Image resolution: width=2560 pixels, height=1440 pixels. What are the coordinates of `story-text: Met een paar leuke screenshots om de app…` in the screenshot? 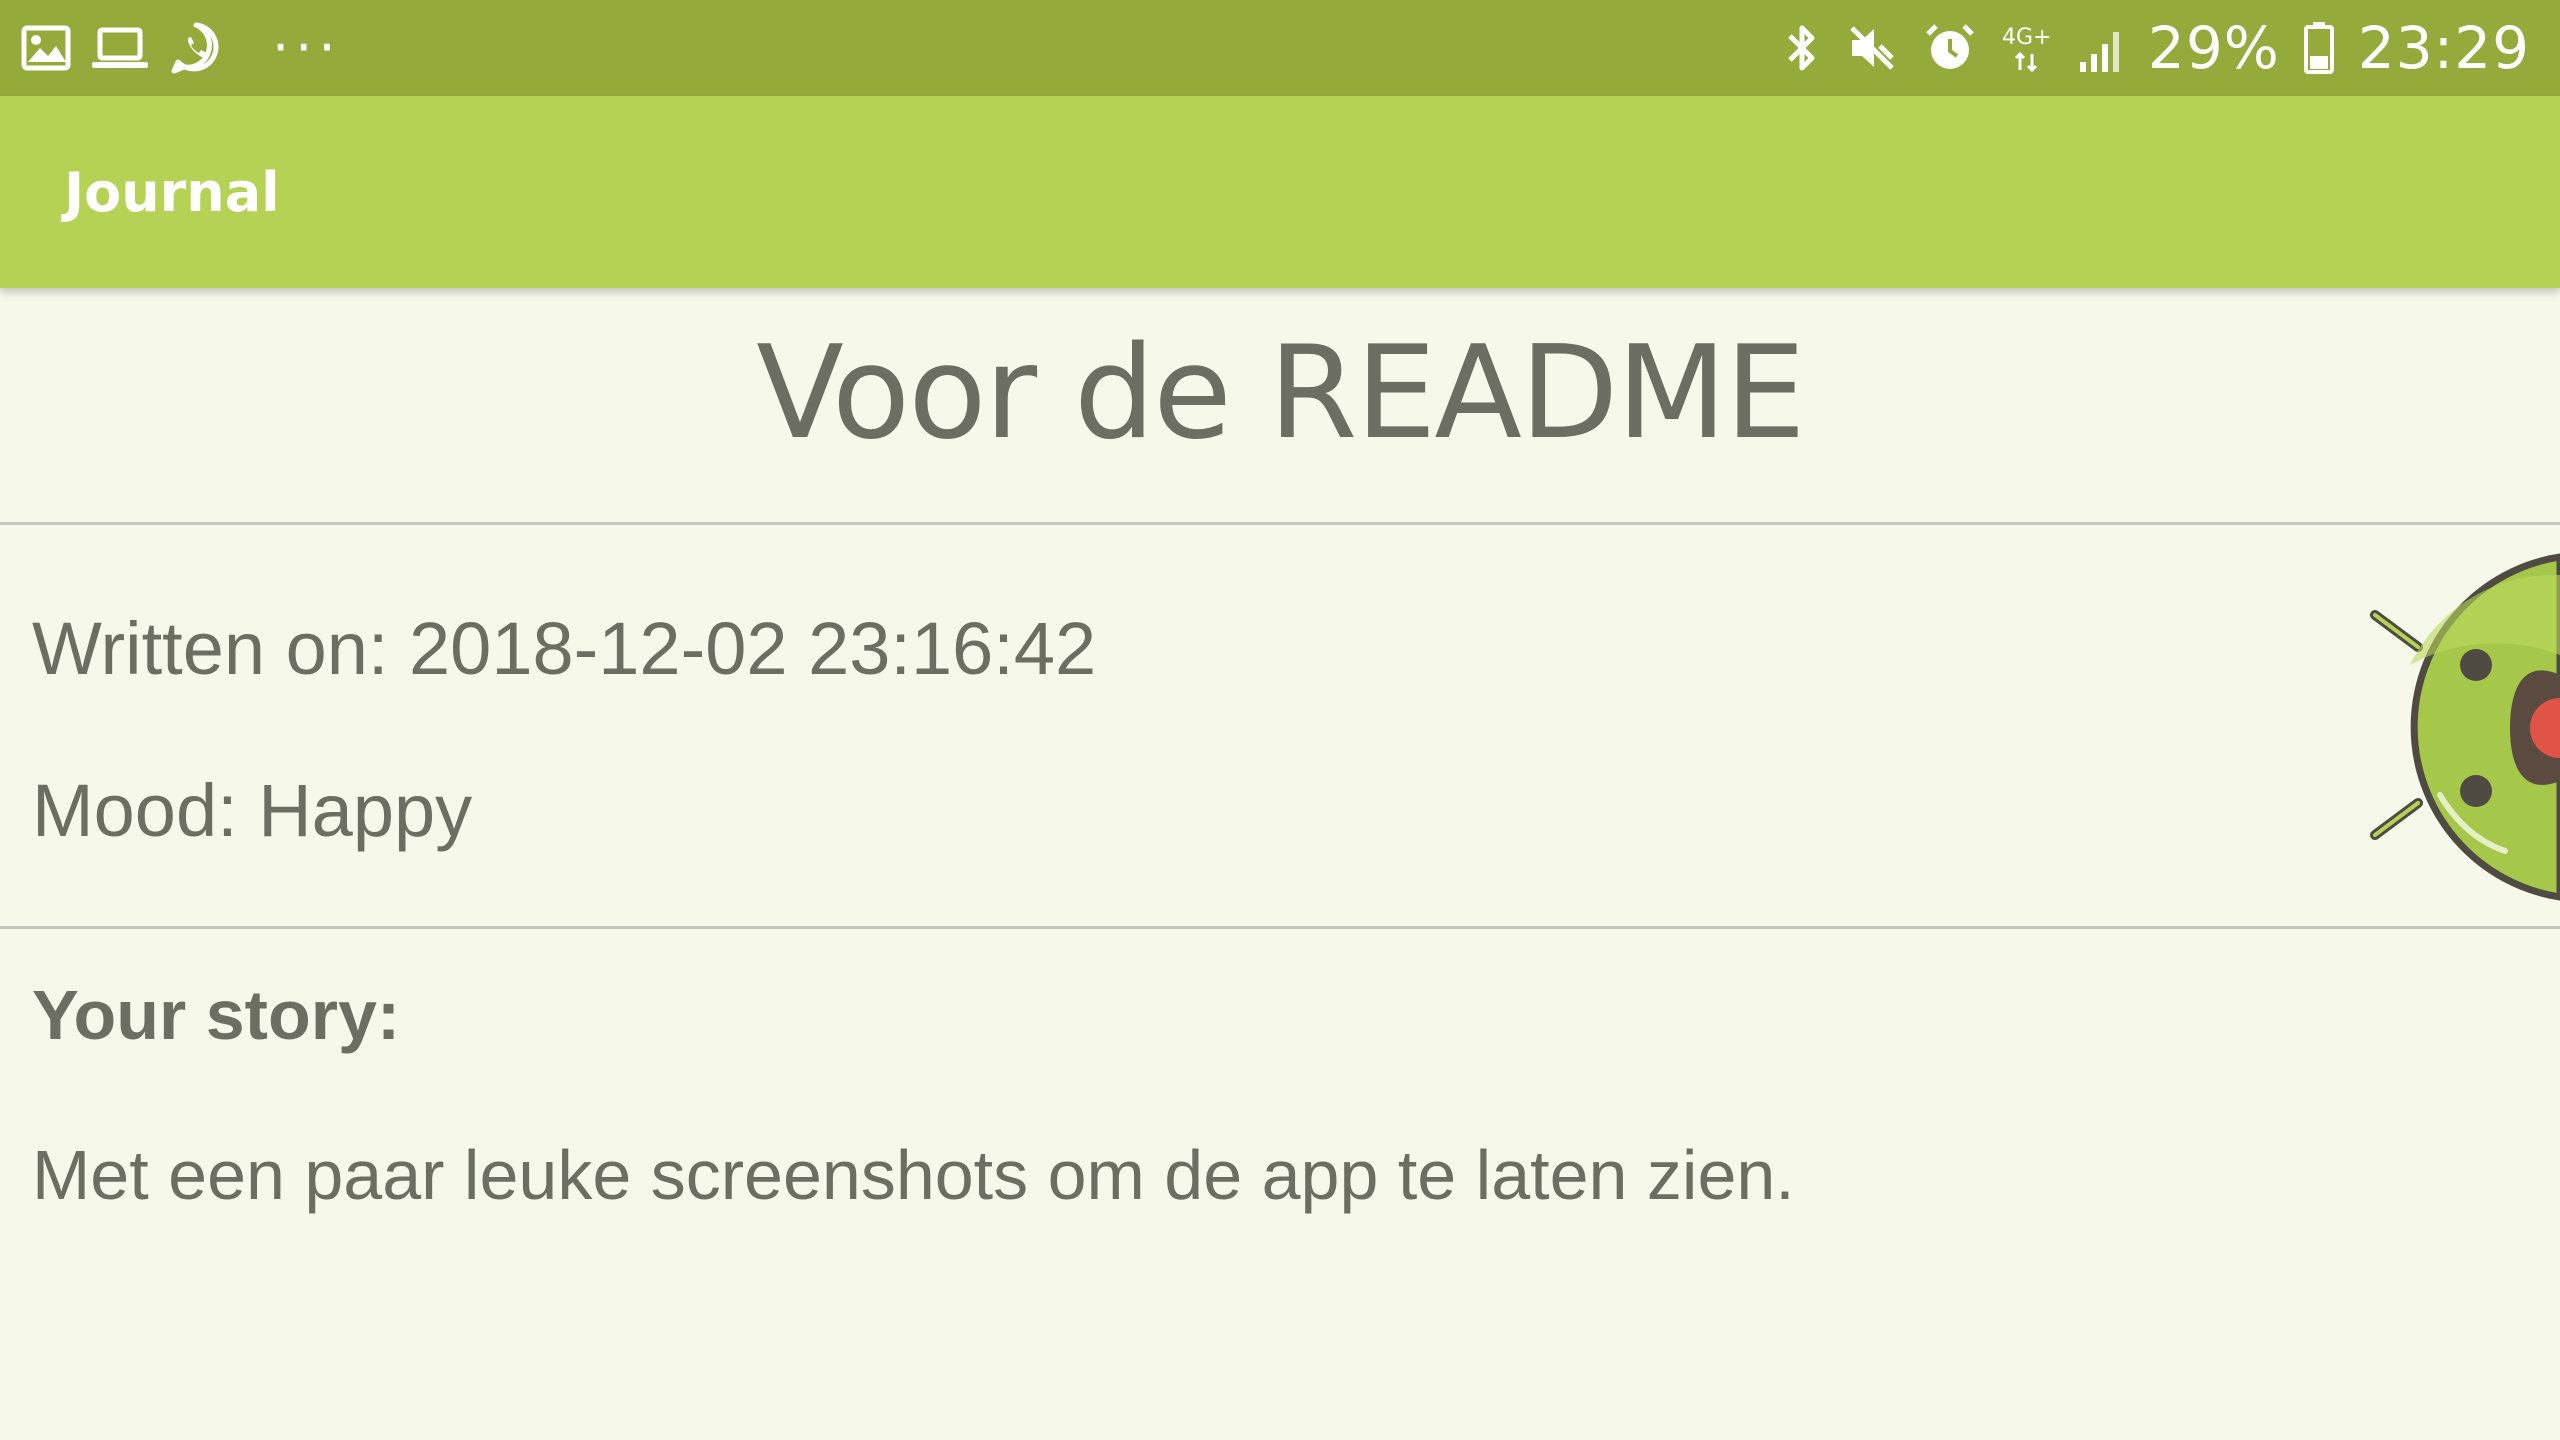 It's located at (913, 1175).